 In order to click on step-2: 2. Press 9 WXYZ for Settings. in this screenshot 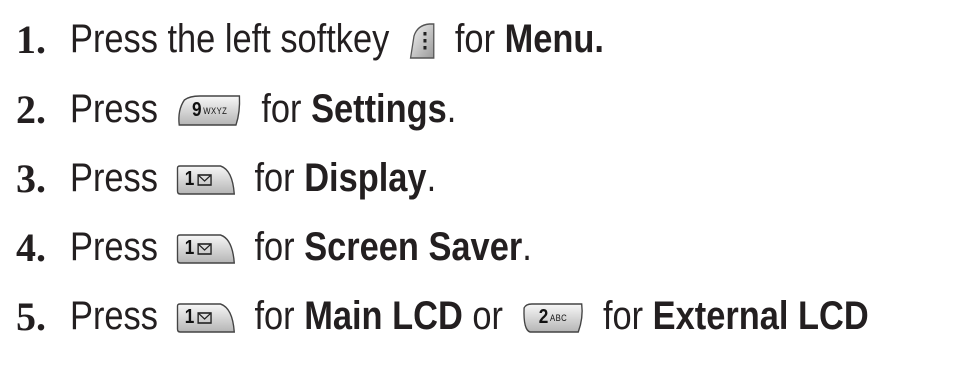, I will do `click(267, 109)`.